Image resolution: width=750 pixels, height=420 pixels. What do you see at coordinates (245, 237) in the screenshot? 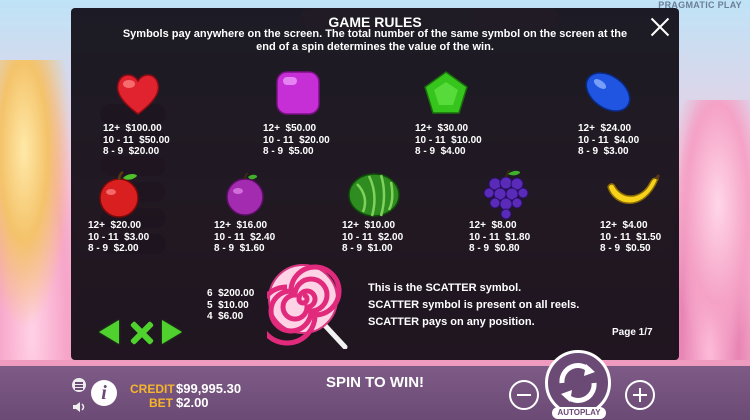
I see `paytable-plum: 12+ $16.00 10 - 11 $2.40 8 - 9 $1.60` at bounding box center [245, 237].